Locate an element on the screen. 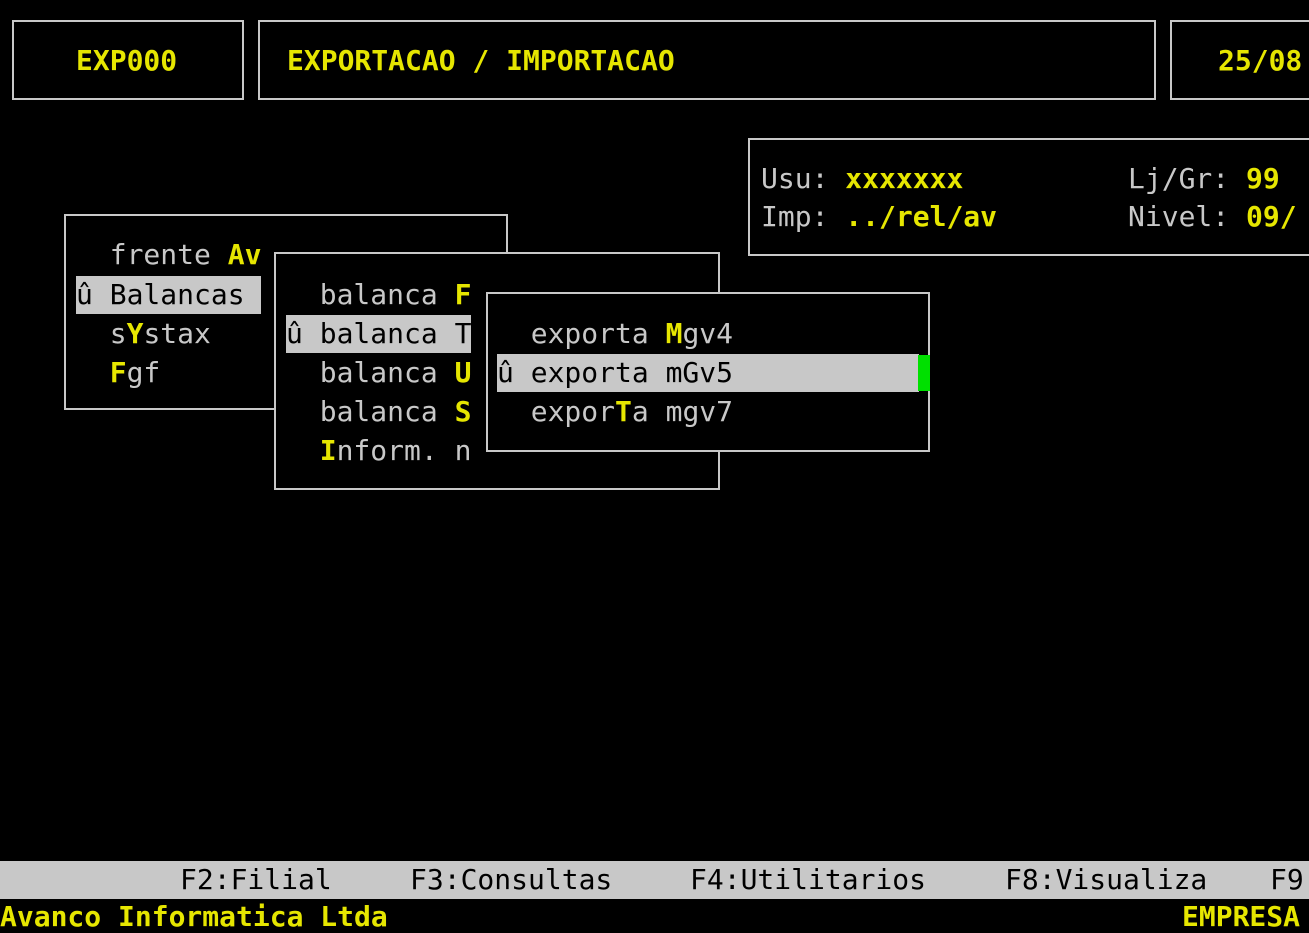 This screenshot has width=1309, height=933. nivel-row: Nivel: 09/ is located at coordinates (1212, 217).